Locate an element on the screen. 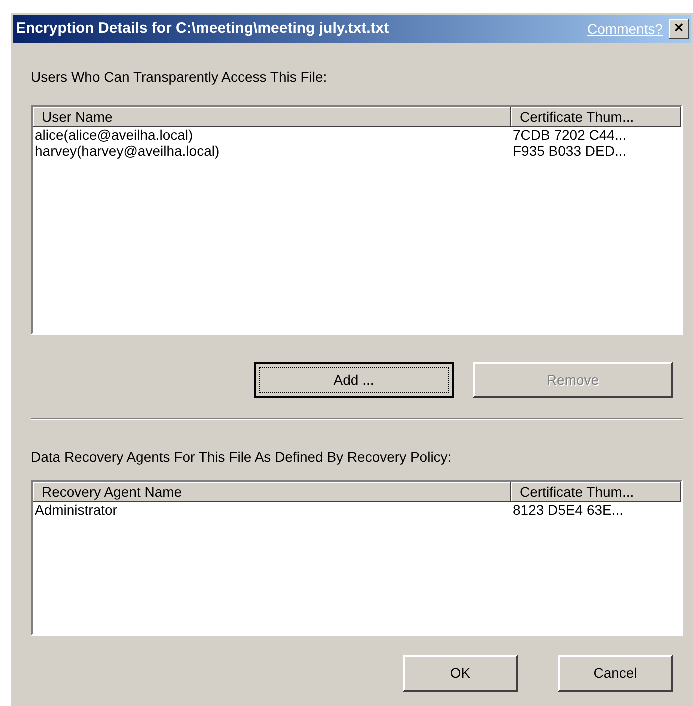 This screenshot has height=706, width=693. close-button: × is located at coordinates (679, 29).